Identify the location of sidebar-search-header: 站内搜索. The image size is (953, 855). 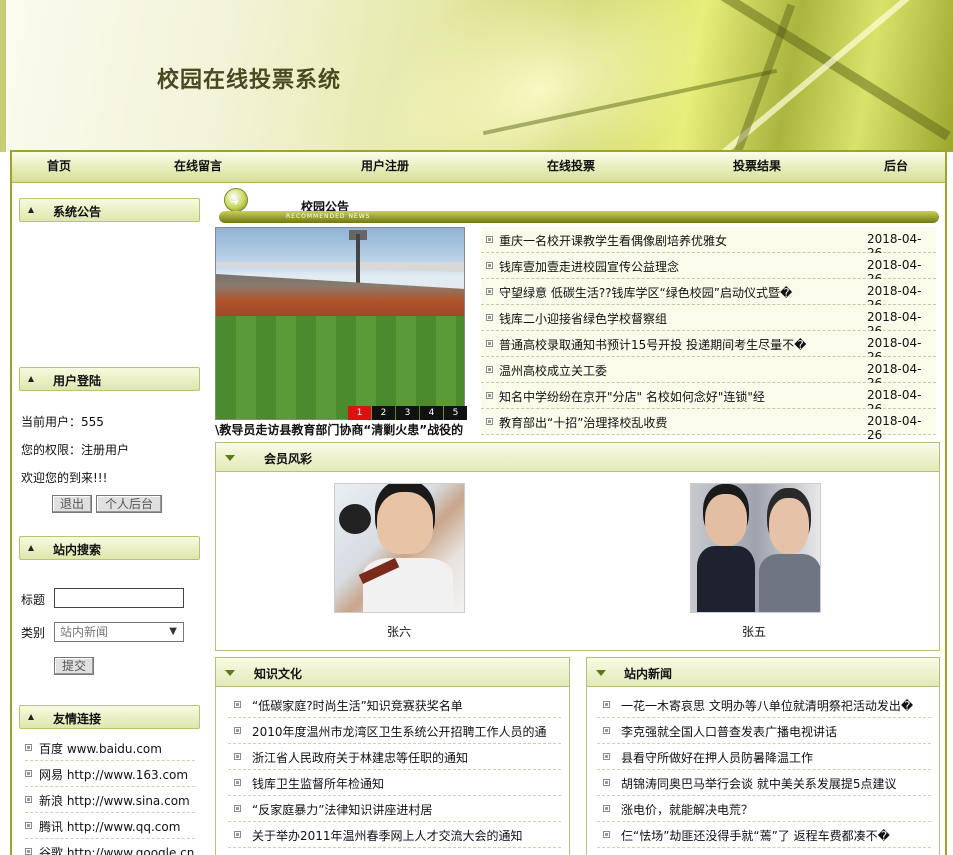
(109, 548).